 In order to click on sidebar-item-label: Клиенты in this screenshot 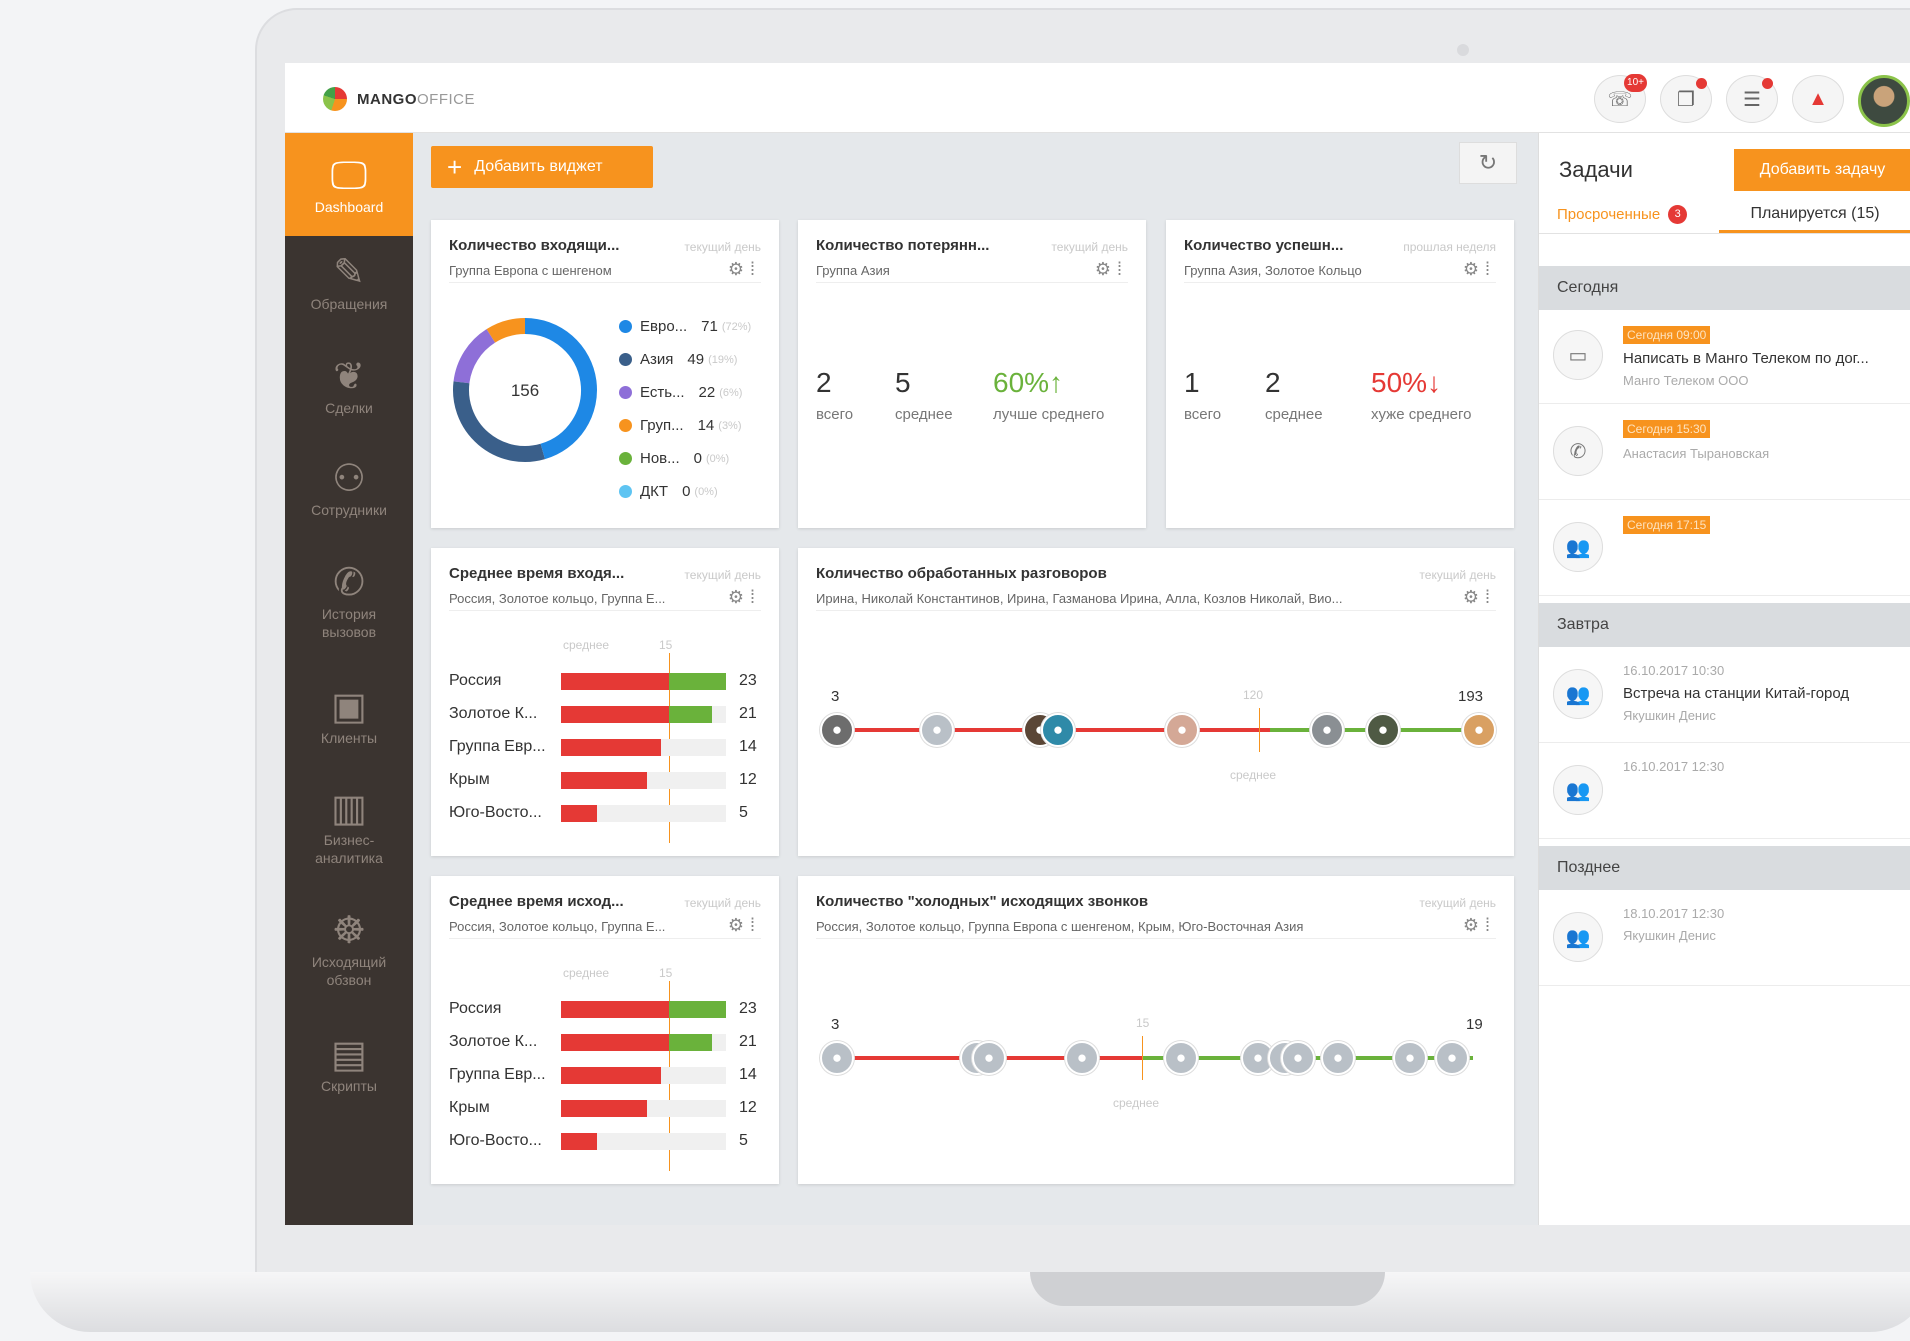, I will do `click(349, 738)`.